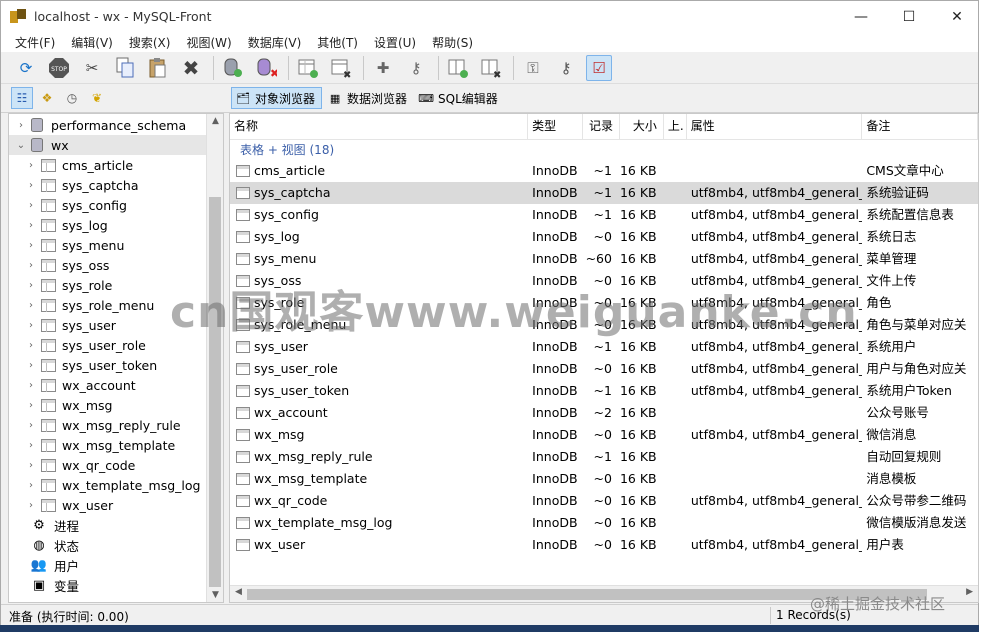  I want to click on close-button: ✕, so click(957, 16).